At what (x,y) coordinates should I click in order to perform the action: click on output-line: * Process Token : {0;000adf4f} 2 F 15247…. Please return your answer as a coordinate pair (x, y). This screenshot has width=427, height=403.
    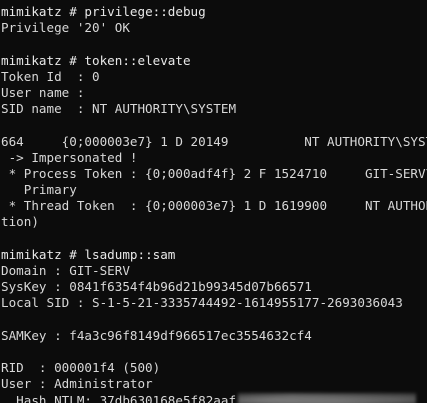
    Looking at the image, I should click on (217, 173).